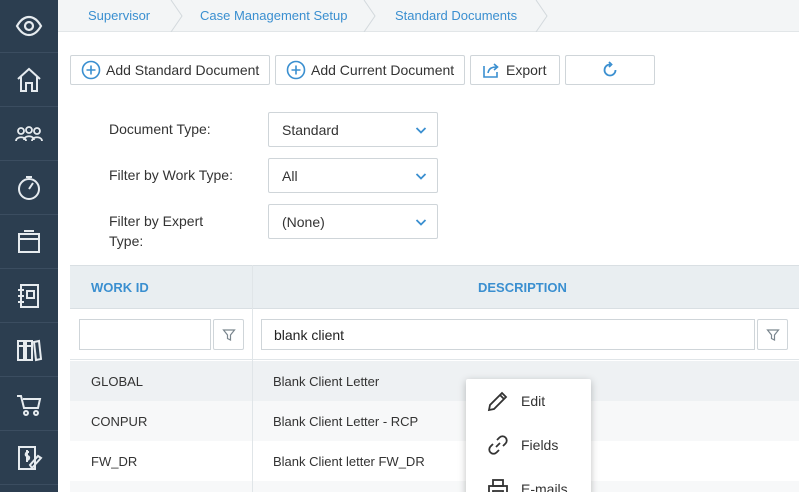  I want to click on work-id-filter-button, so click(228, 334).